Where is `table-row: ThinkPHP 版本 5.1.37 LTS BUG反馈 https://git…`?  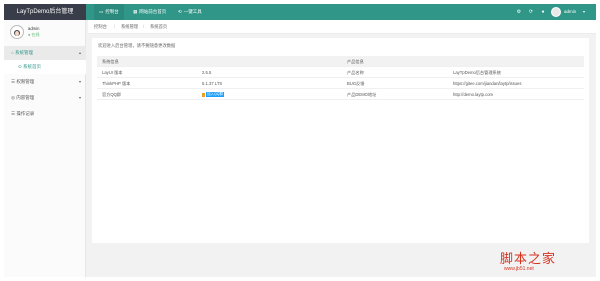 table-row: ThinkPHP 版本 5.1.37 LTS BUG反馈 https://git… is located at coordinates (340, 83).